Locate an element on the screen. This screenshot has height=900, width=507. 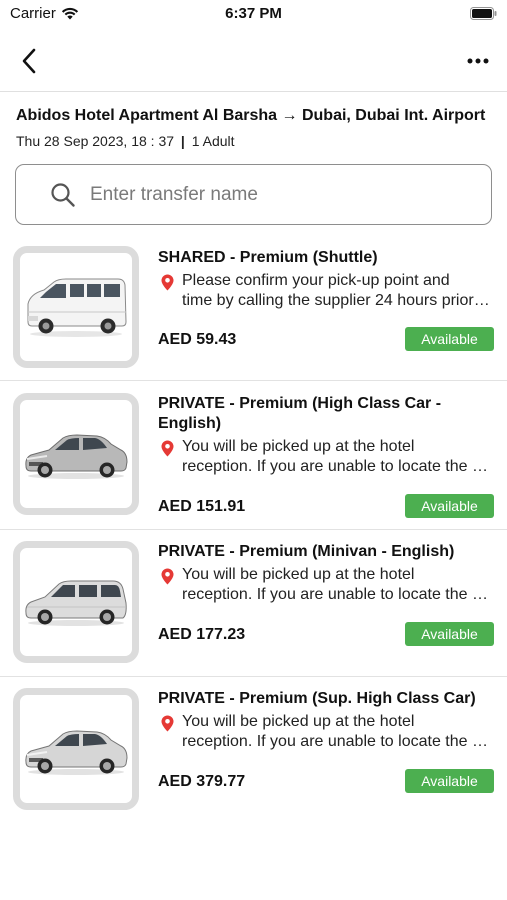
transfer-price: AED 151.91 is located at coordinates (202, 506).